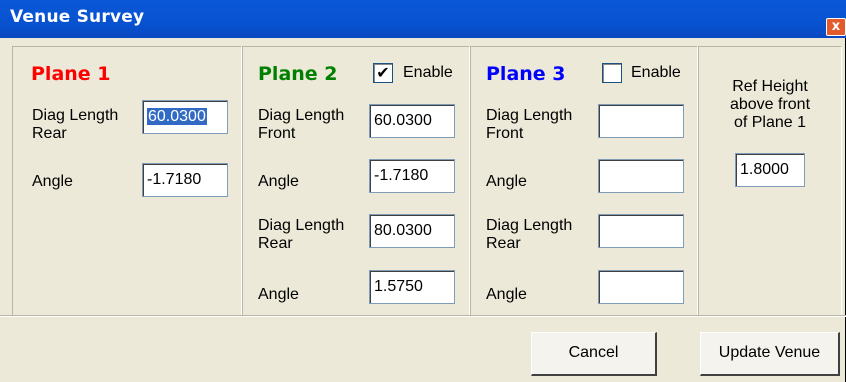 The width and height of the screenshot is (846, 382). What do you see at coordinates (594, 354) in the screenshot?
I see `cancel-button: Cancel` at bounding box center [594, 354].